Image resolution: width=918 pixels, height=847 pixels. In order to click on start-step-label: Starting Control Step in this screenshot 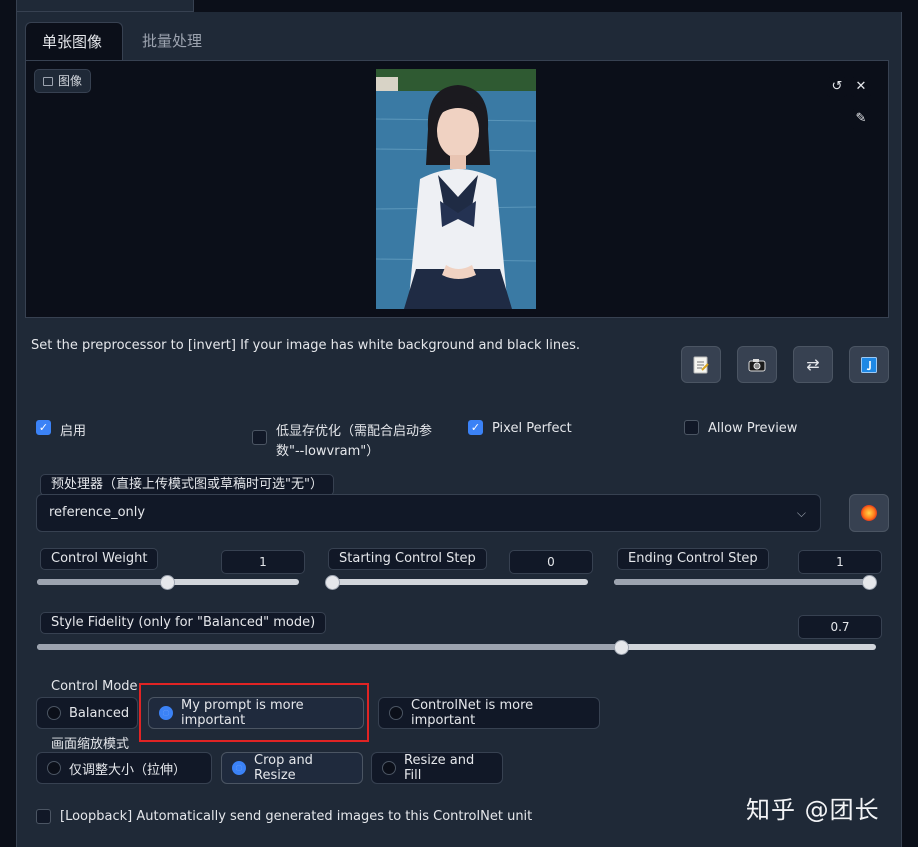, I will do `click(407, 559)`.